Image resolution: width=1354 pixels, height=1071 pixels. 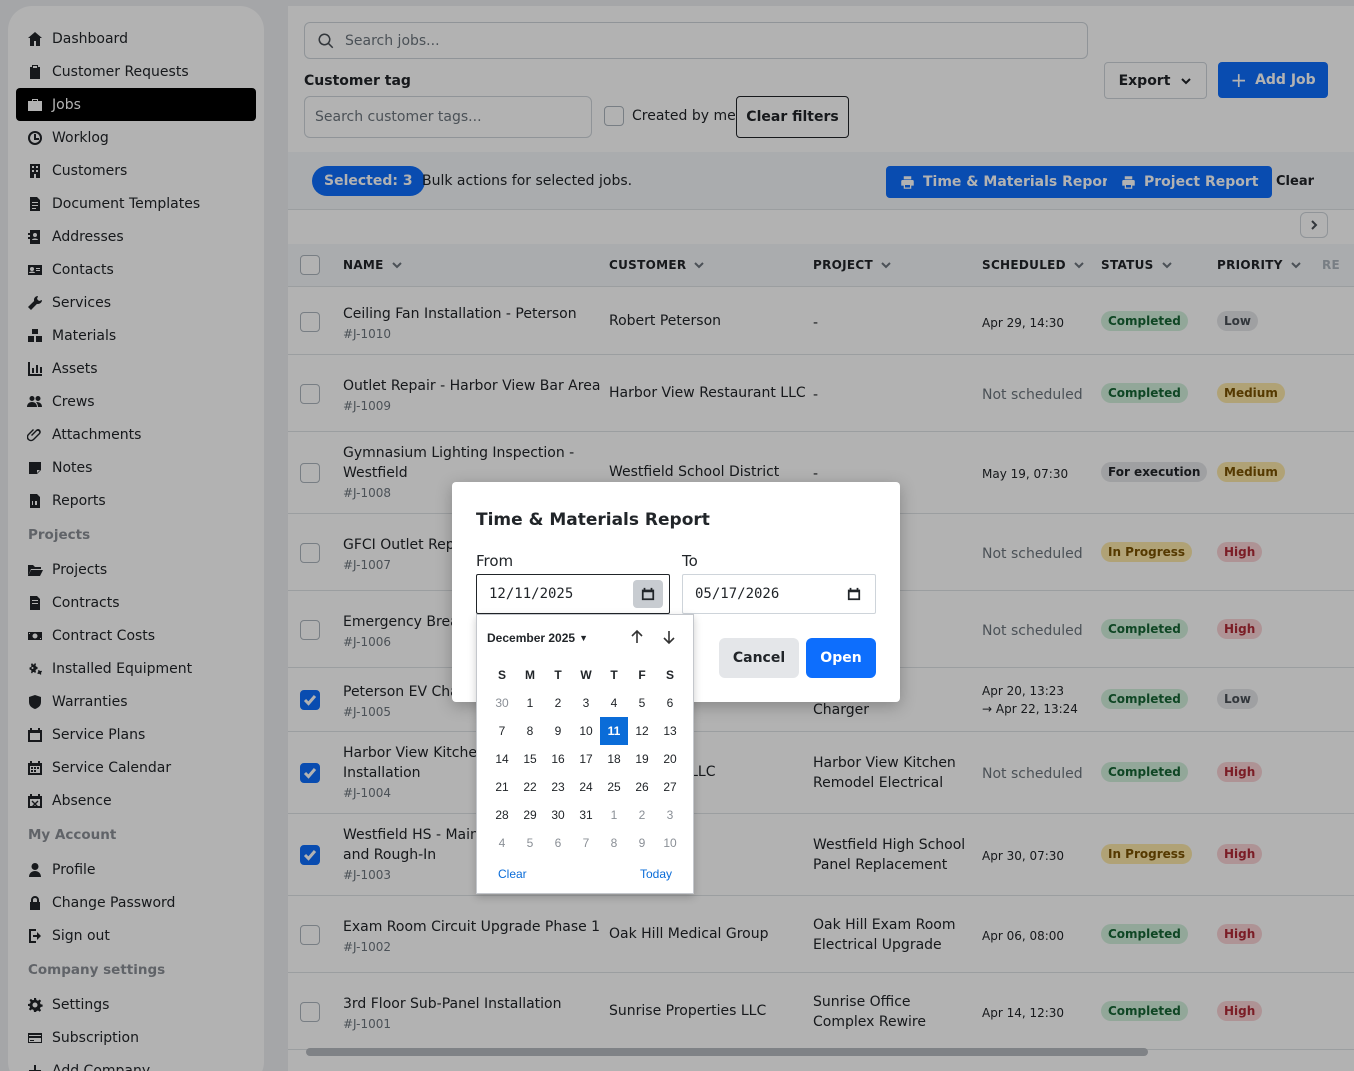 What do you see at coordinates (502, 815) in the screenshot?
I see `calendar-day: 28` at bounding box center [502, 815].